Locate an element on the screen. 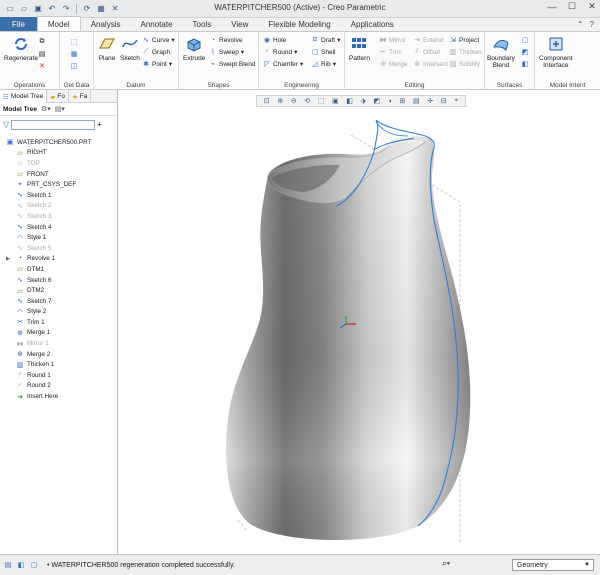  draft-button: ⧄ Draft ▾ is located at coordinates (326, 40).